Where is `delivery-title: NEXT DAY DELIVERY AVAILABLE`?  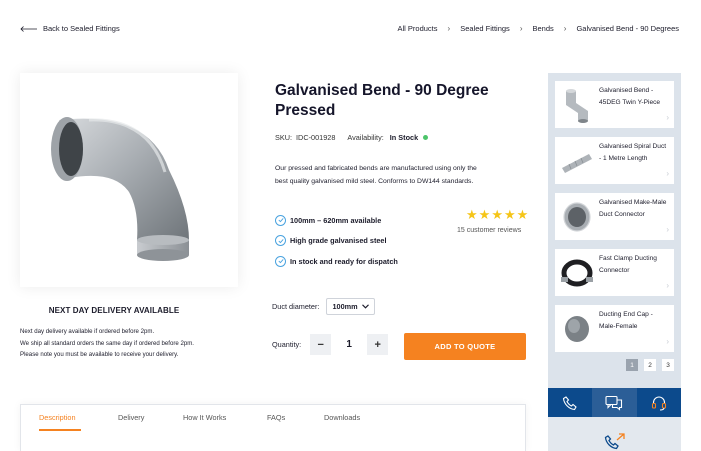 delivery-title: NEXT DAY DELIVERY AVAILABLE is located at coordinates (114, 310).